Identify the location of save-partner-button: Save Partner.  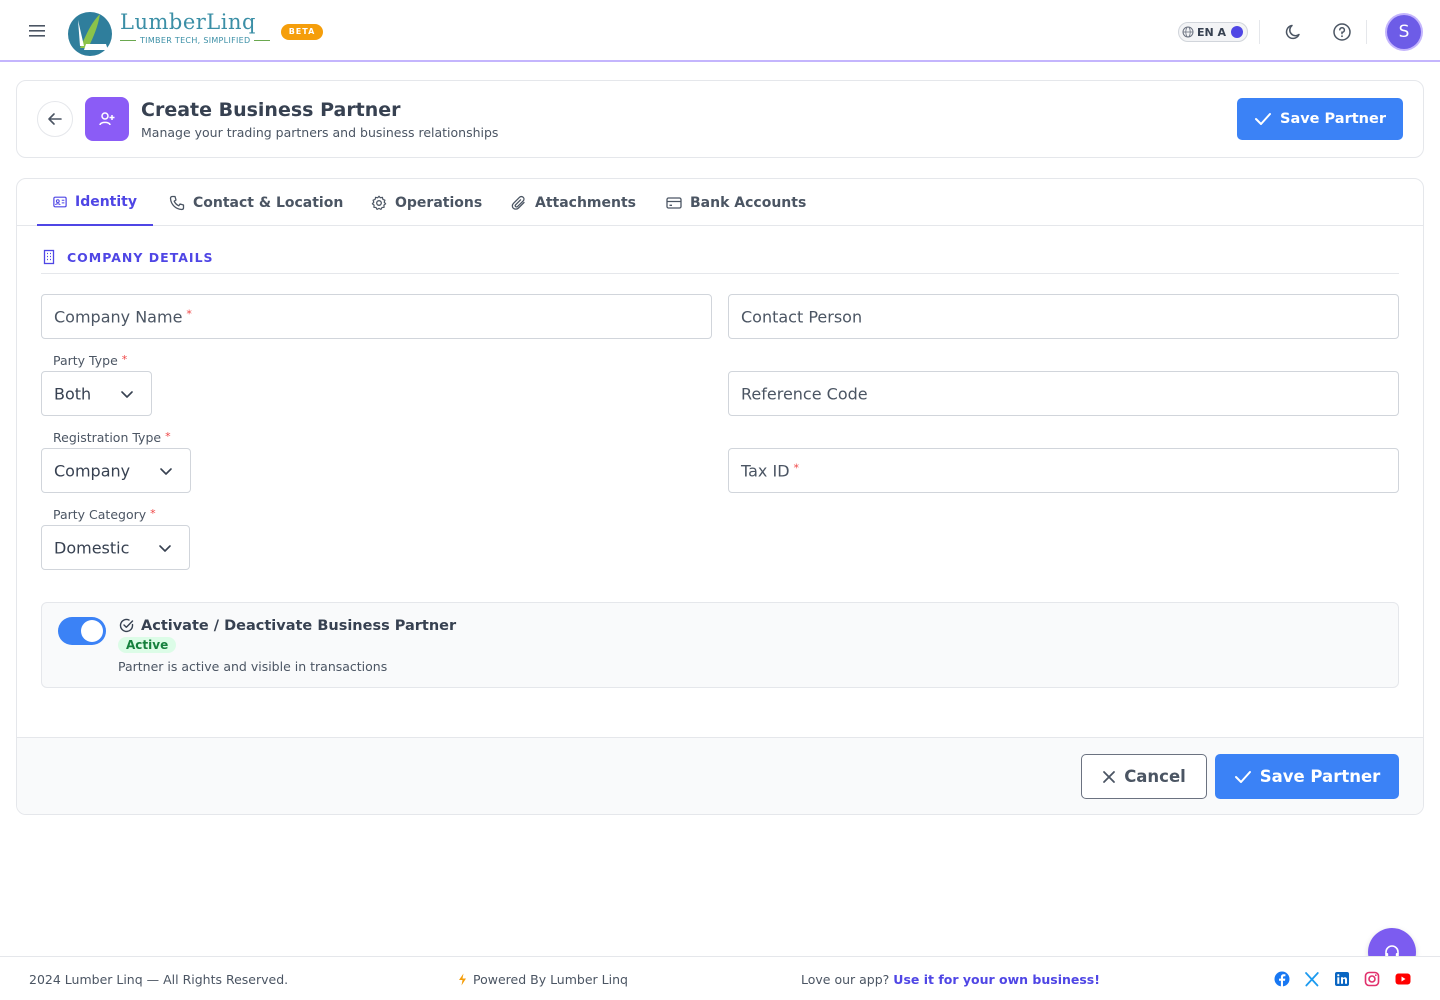
(1307, 776).